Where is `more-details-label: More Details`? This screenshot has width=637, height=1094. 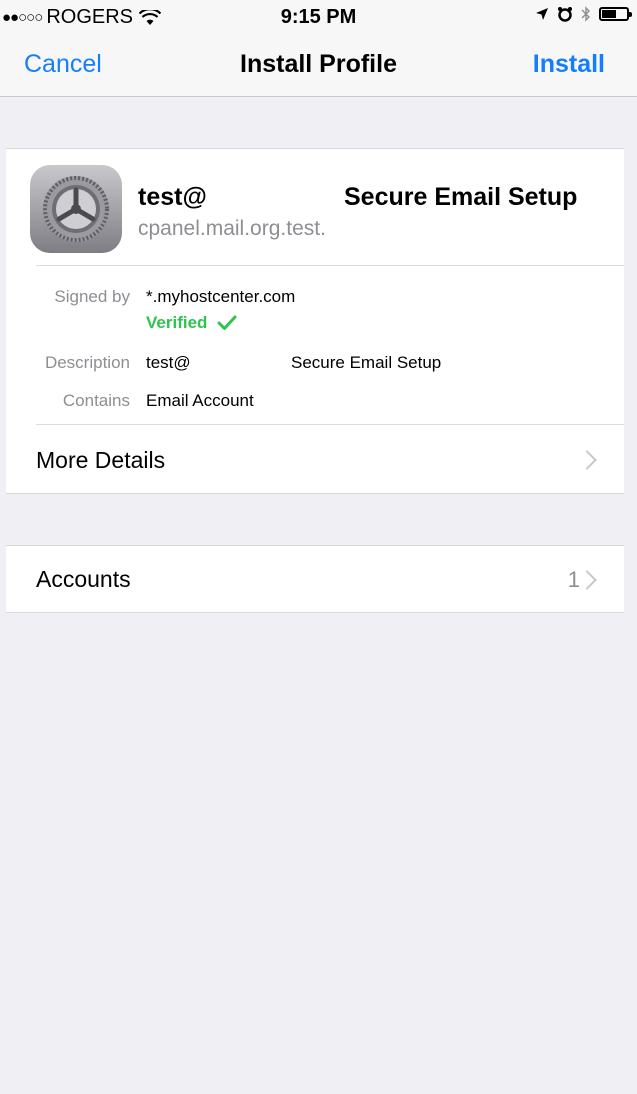
more-details-label: More Details is located at coordinates (101, 460).